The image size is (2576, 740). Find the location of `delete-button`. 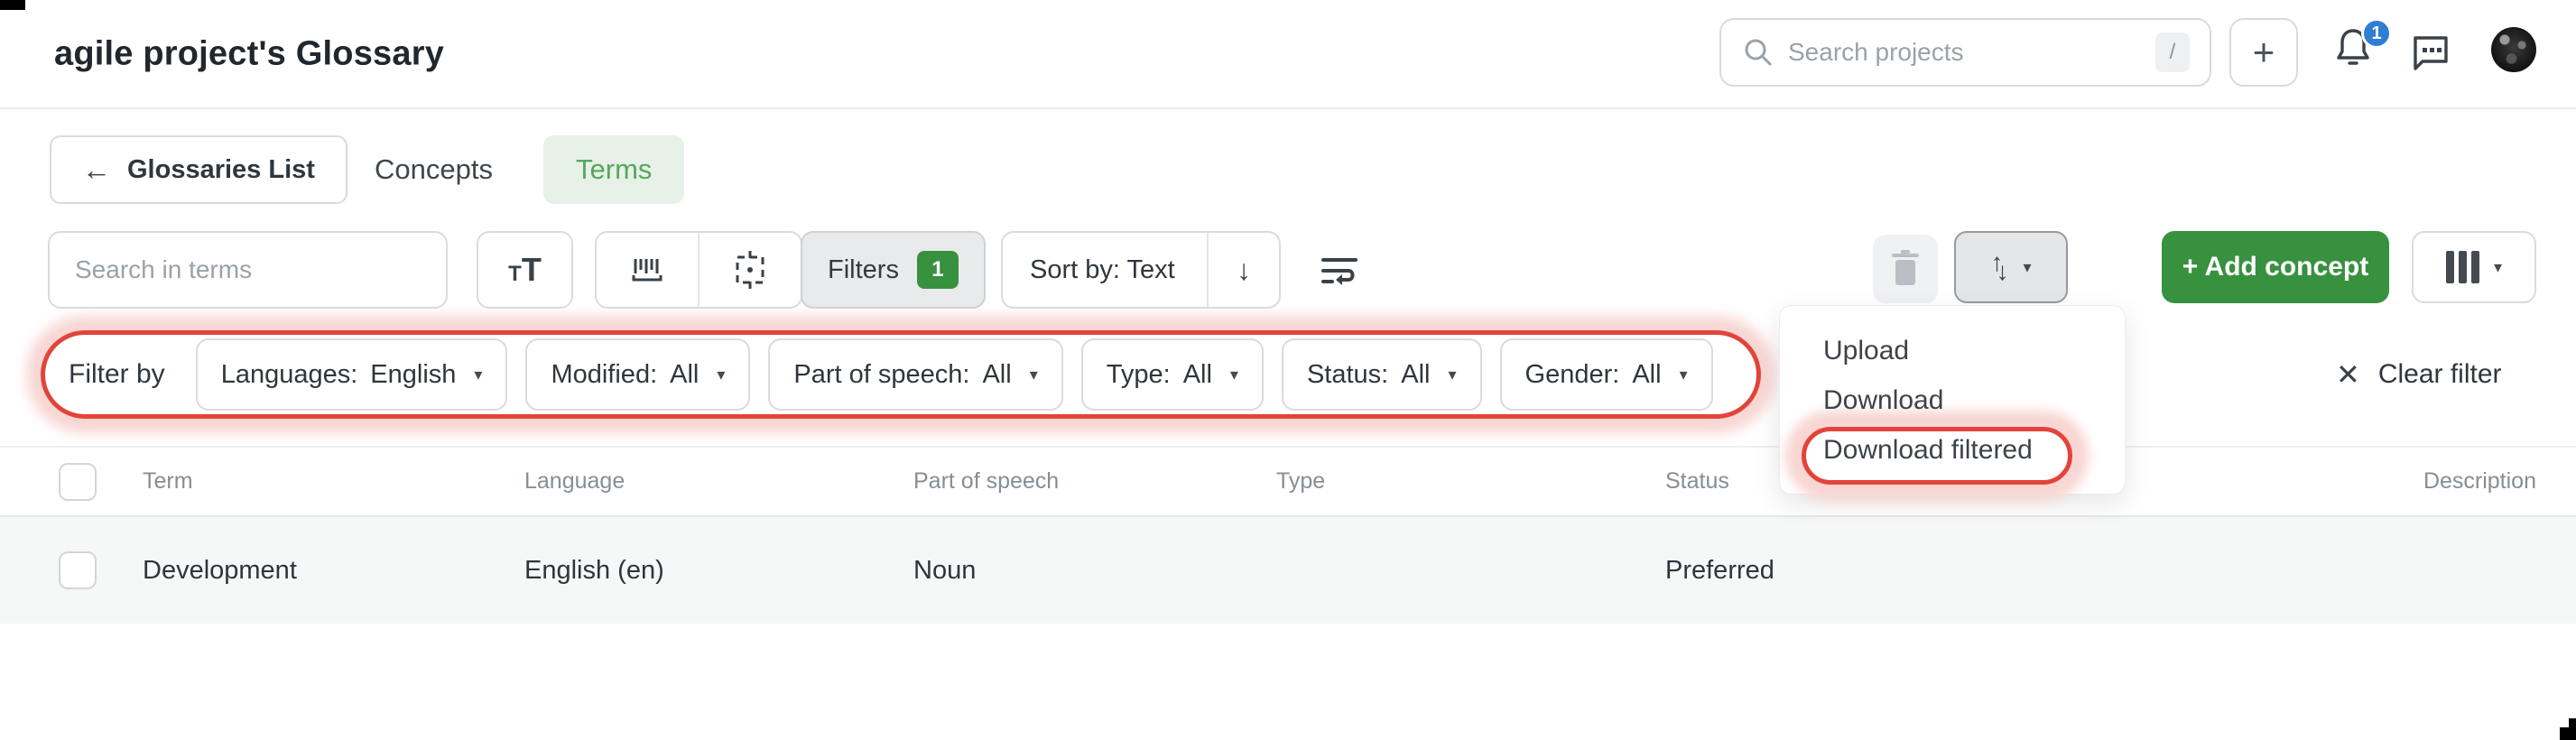

delete-button is located at coordinates (1905, 269).